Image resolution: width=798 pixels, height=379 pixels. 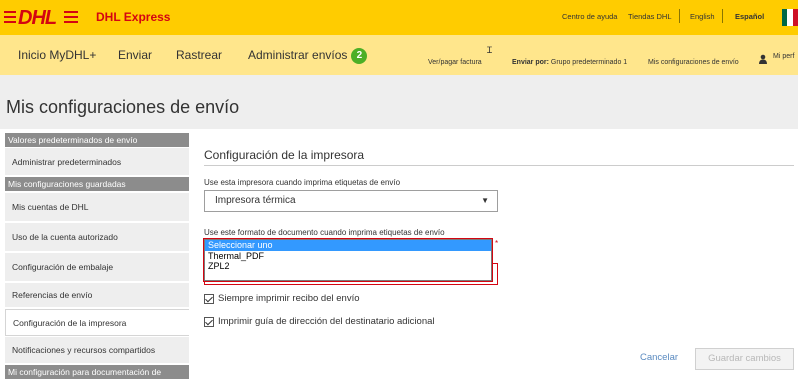 What do you see at coordinates (650, 16) in the screenshot?
I see `stores-link: Tiendas DHL` at bounding box center [650, 16].